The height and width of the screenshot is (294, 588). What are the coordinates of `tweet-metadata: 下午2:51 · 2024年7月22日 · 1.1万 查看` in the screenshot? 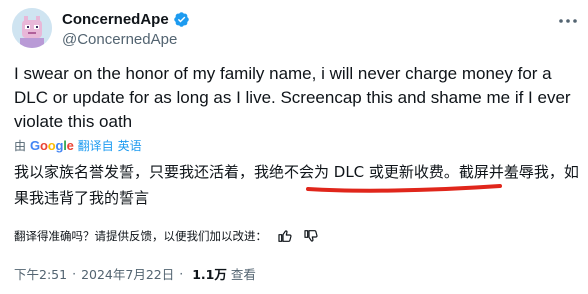 It's located at (135, 273).